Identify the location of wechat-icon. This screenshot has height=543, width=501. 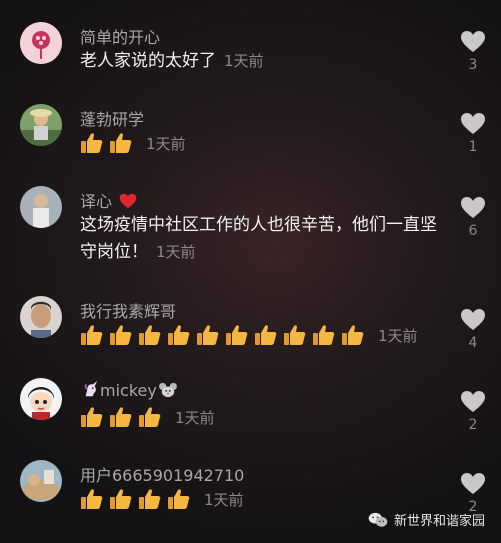
(378, 519).